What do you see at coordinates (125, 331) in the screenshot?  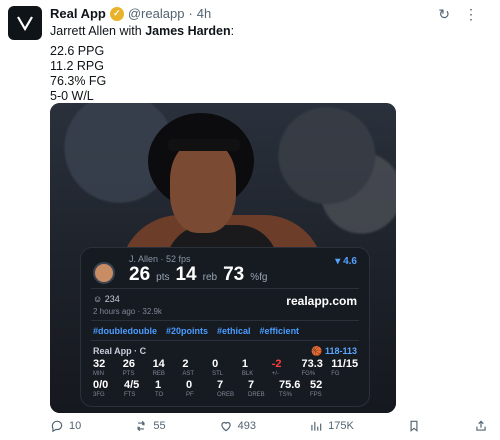 I see `hashtag-doubledouble: #doubledouble` at bounding box center [125, 331].